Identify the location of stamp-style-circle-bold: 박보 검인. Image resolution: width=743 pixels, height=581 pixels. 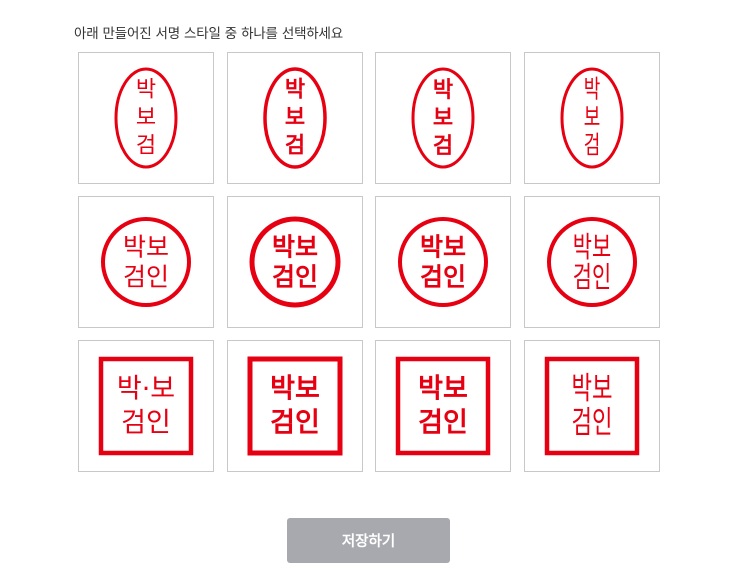
(294, 262).